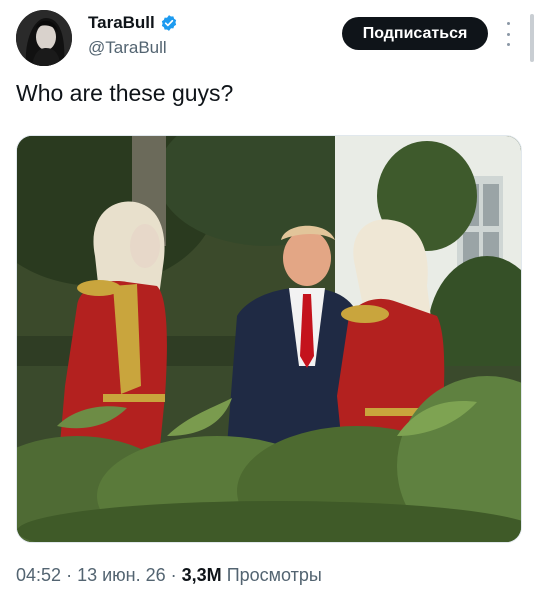 The image size is (536, 600). What do you see at coordinates (121, 575) in the screenshot?
I see `tweet-date: 13 июн. 26` at bounding box center [121, 575].